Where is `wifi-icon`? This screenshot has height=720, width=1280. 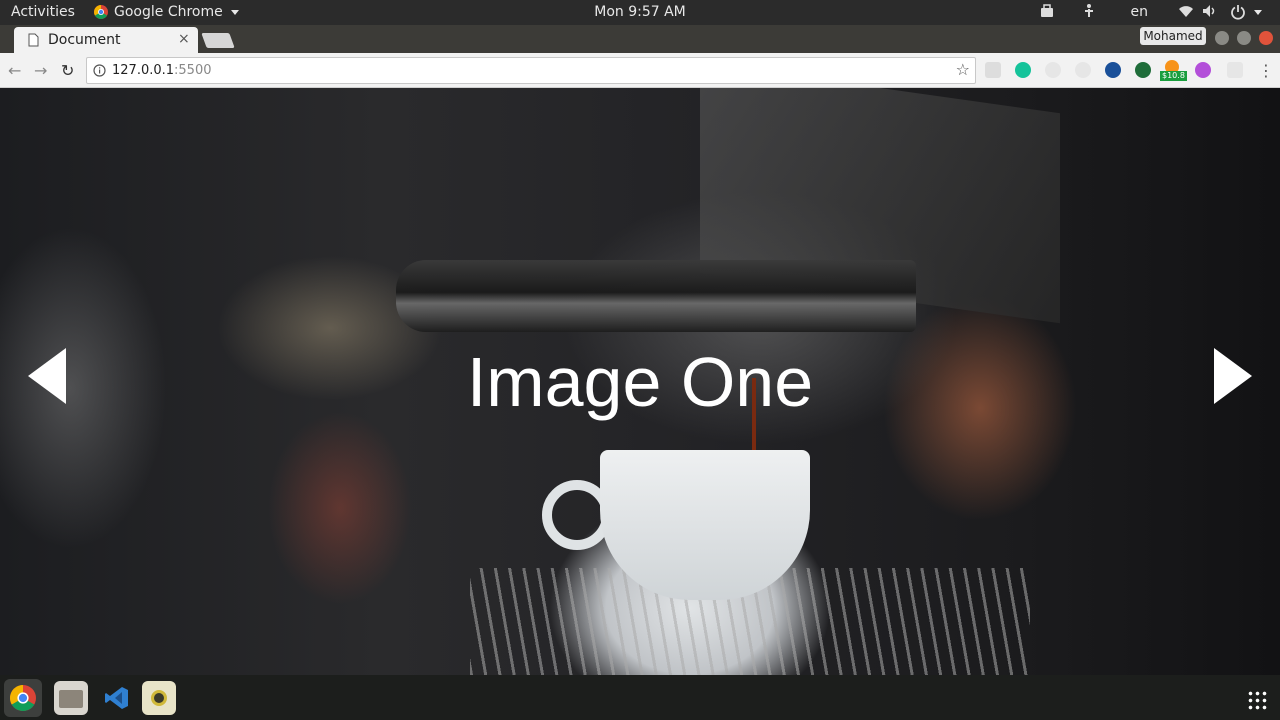 wifi-icon is located at coordinates (1186, 11).